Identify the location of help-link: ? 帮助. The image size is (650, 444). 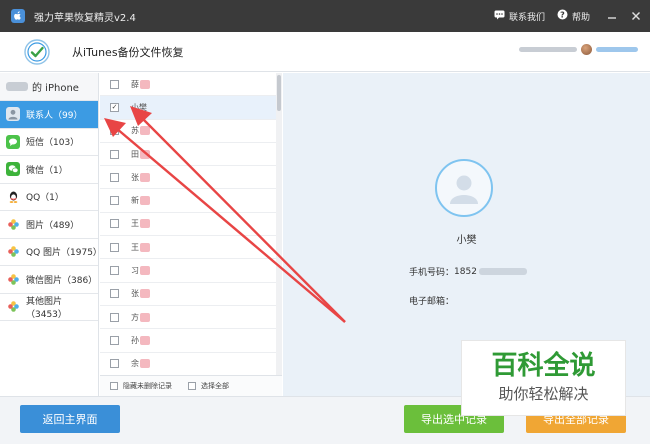
(573, 16).